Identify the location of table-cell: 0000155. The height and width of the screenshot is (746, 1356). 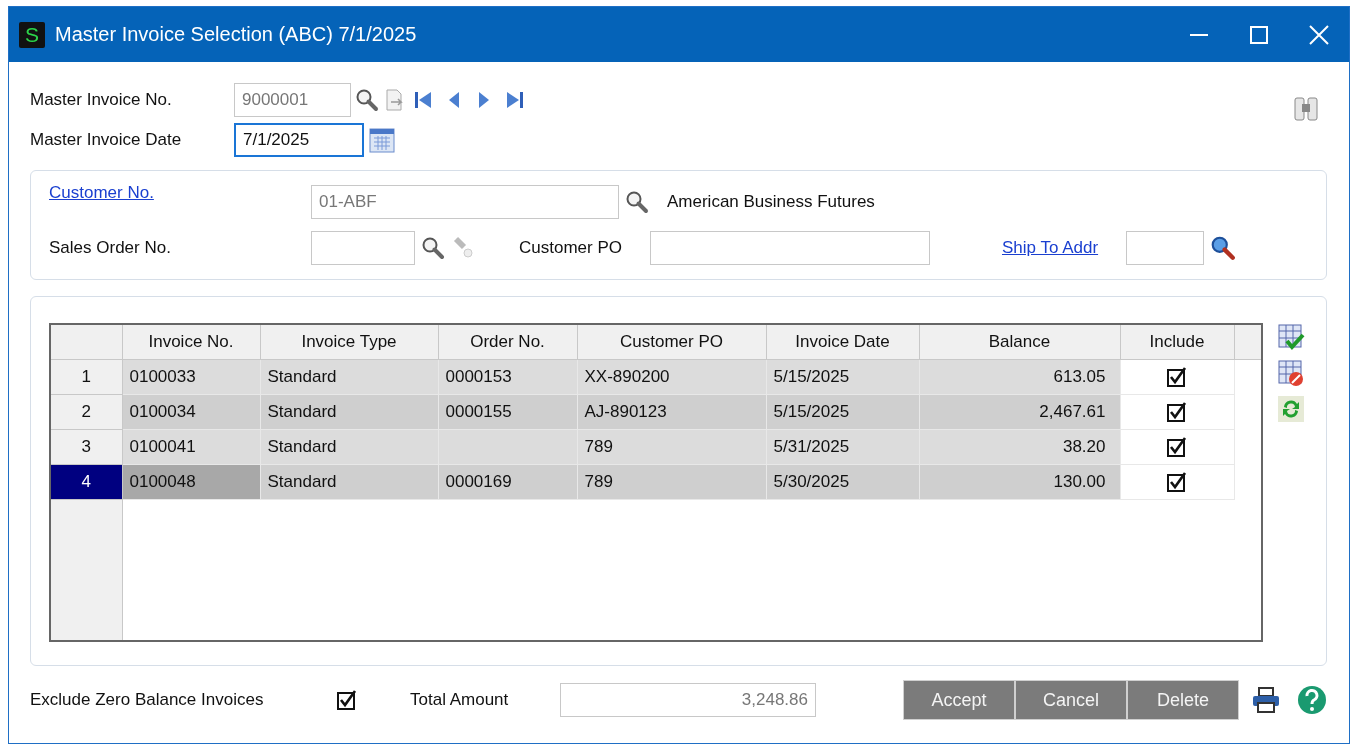
(507, 412).